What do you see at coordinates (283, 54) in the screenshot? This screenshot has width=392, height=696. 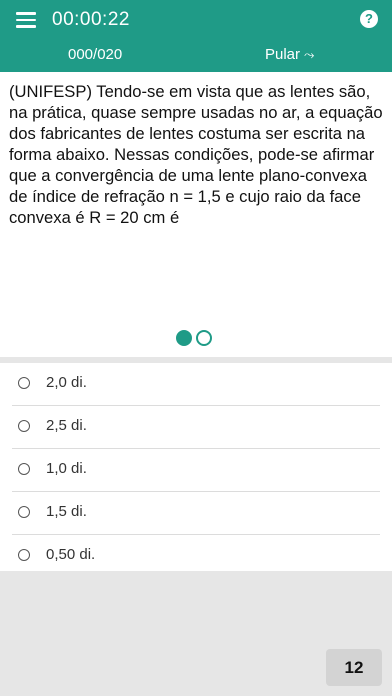 I see `skip-label: Pular` at bounding box center [283, 54].